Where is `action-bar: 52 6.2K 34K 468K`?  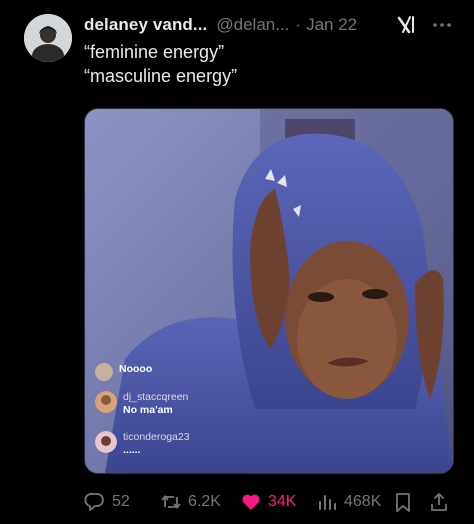
action-bar: 52 6.2K 34K 468K is located at coordinates (271, 502).